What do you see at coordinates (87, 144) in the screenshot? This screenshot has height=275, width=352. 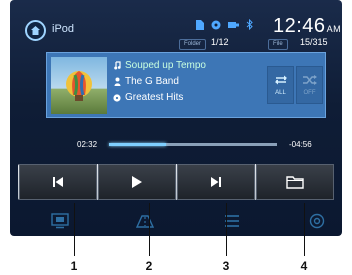 I see `elapsed-time: 02:32` at bounding box center [87, 144].